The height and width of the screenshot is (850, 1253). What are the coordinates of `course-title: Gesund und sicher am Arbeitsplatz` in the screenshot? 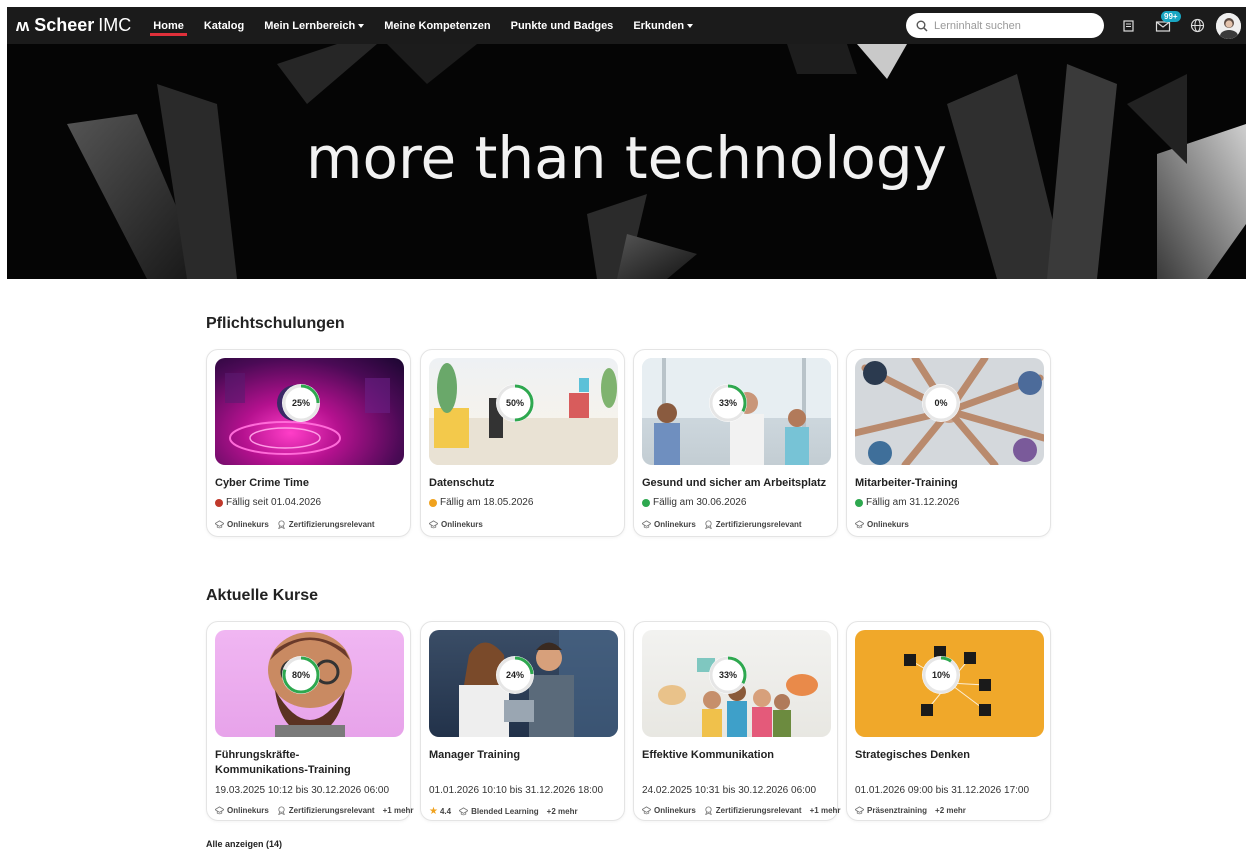 It's located at (737, 483).